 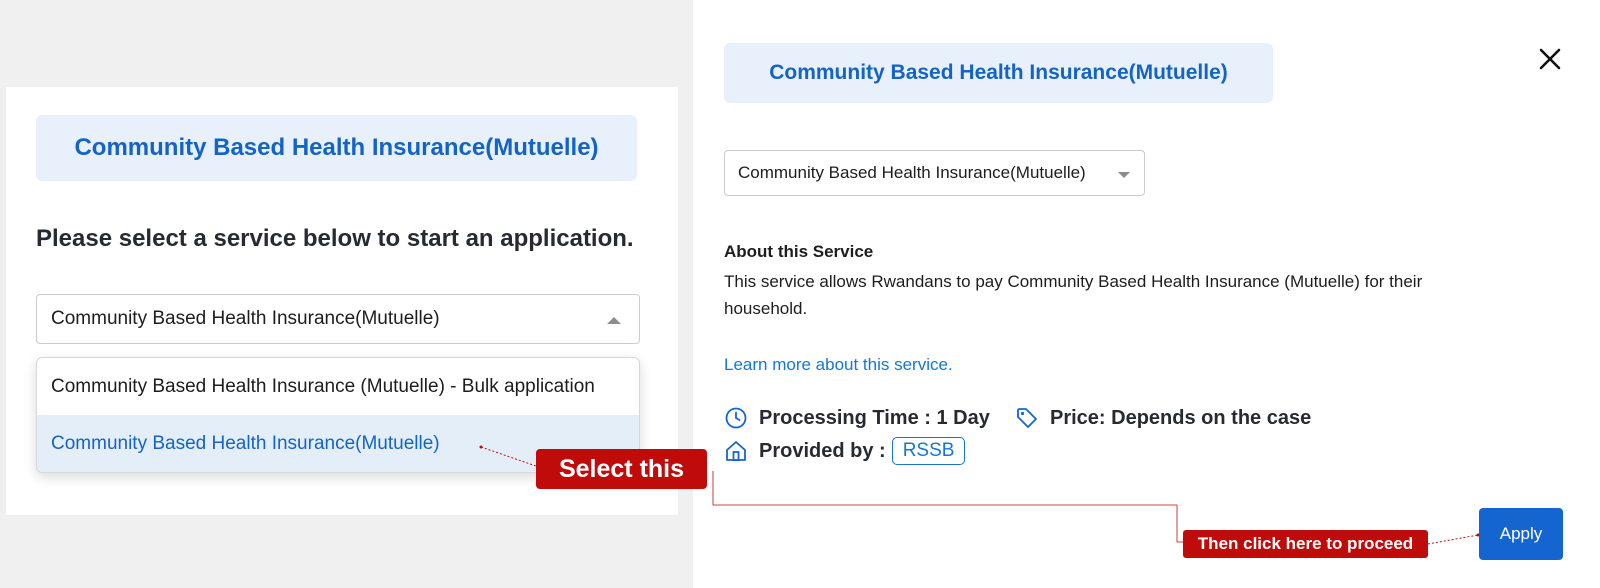 I want to click on select-this-callout: Select this, so click(x=621, y=469).